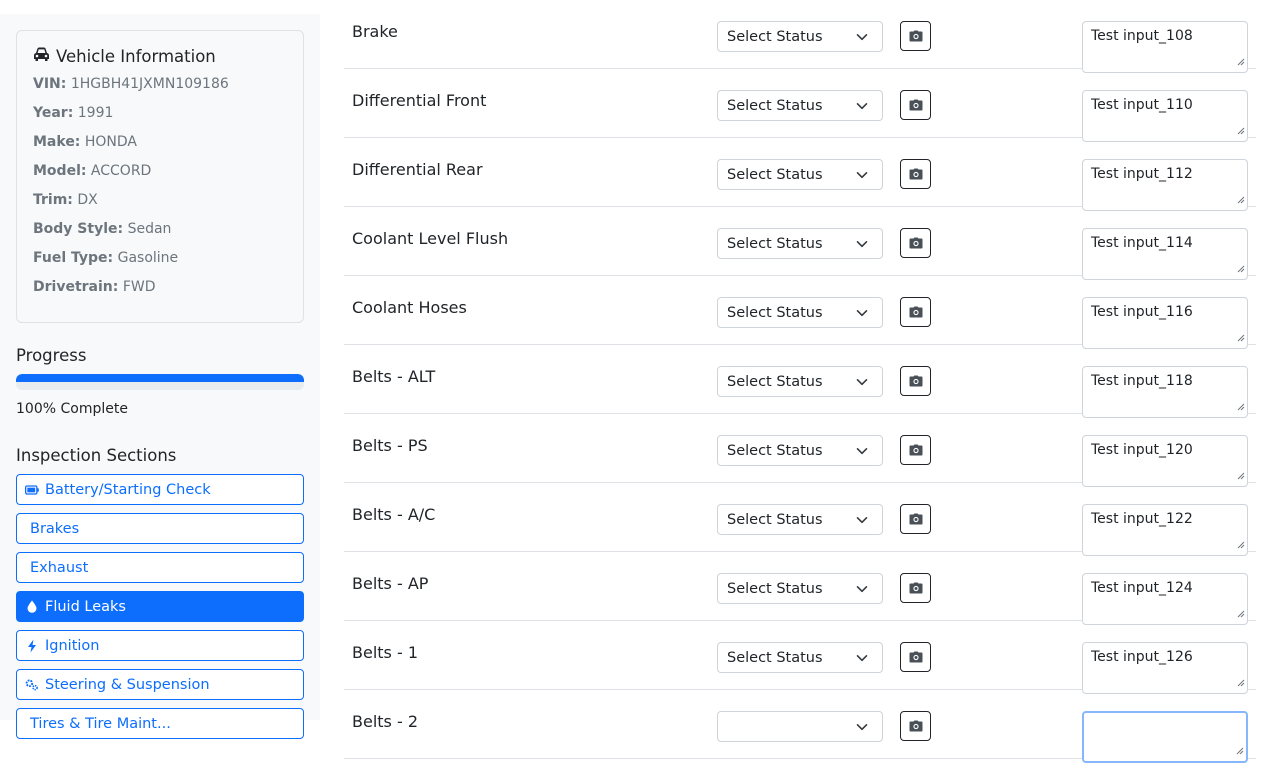 This screenshot has height=763, width=1280. I want to click on inspection-item-name: Differential Front, so click(419, 100).